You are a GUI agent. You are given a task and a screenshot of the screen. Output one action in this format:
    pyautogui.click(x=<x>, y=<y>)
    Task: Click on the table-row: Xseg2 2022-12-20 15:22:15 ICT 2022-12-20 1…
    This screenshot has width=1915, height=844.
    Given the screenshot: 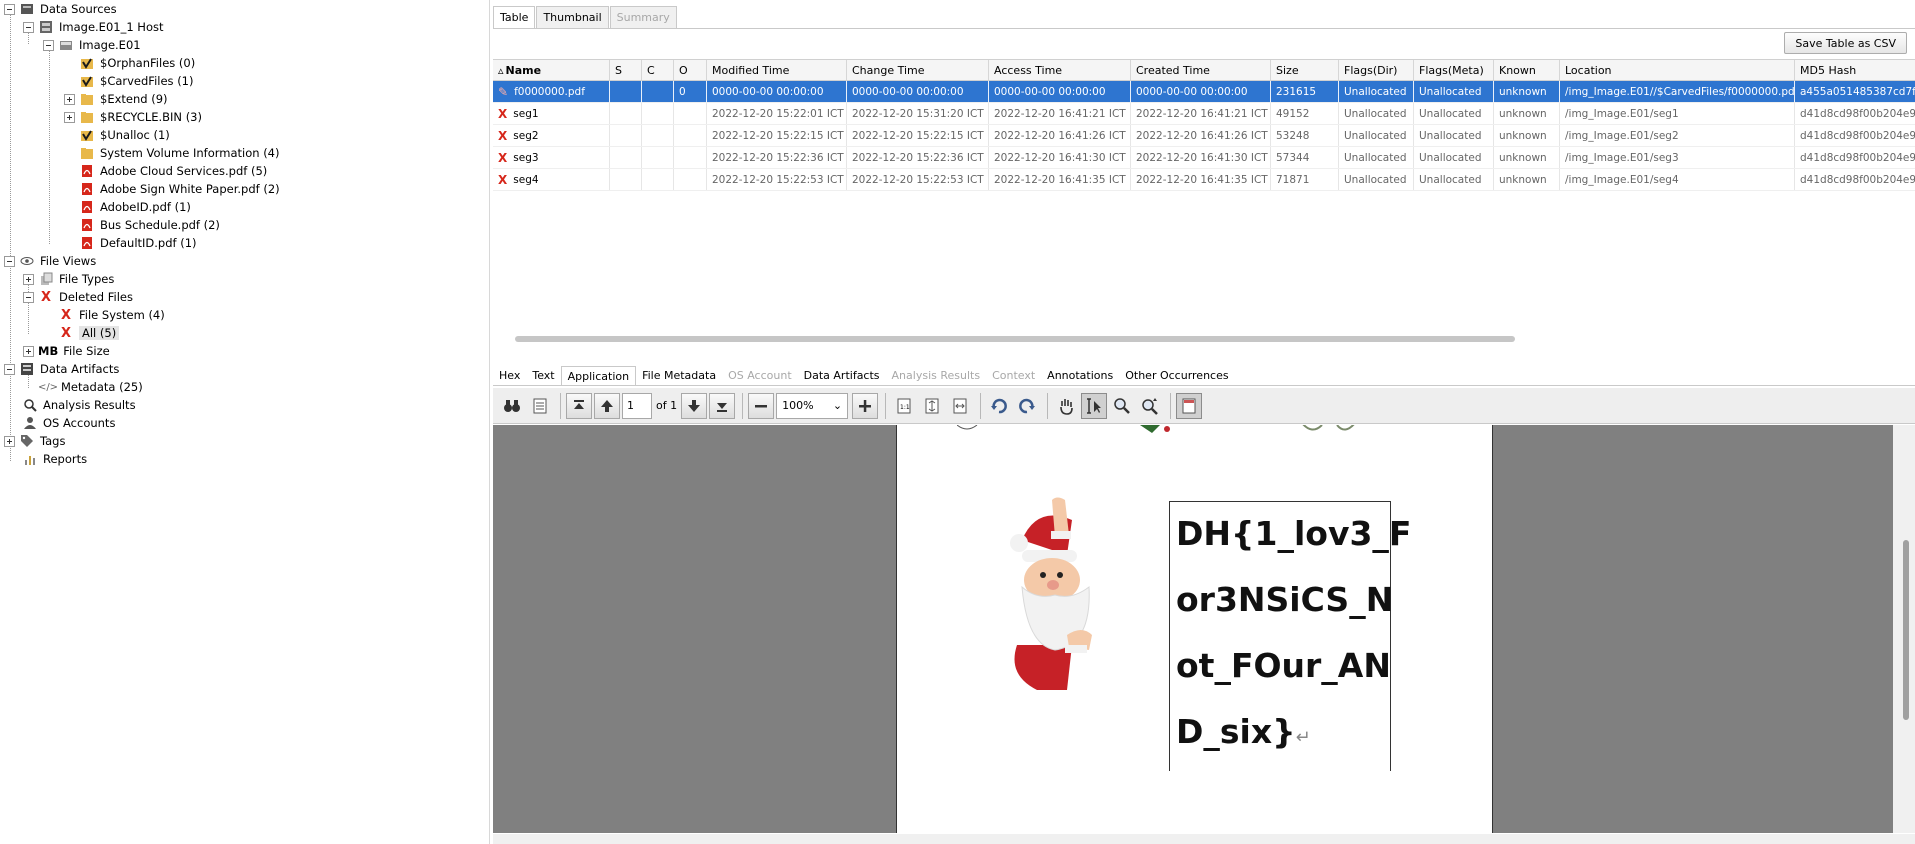 What is the action you would take?
    pyautogui.click(x=1204, y=136)
    